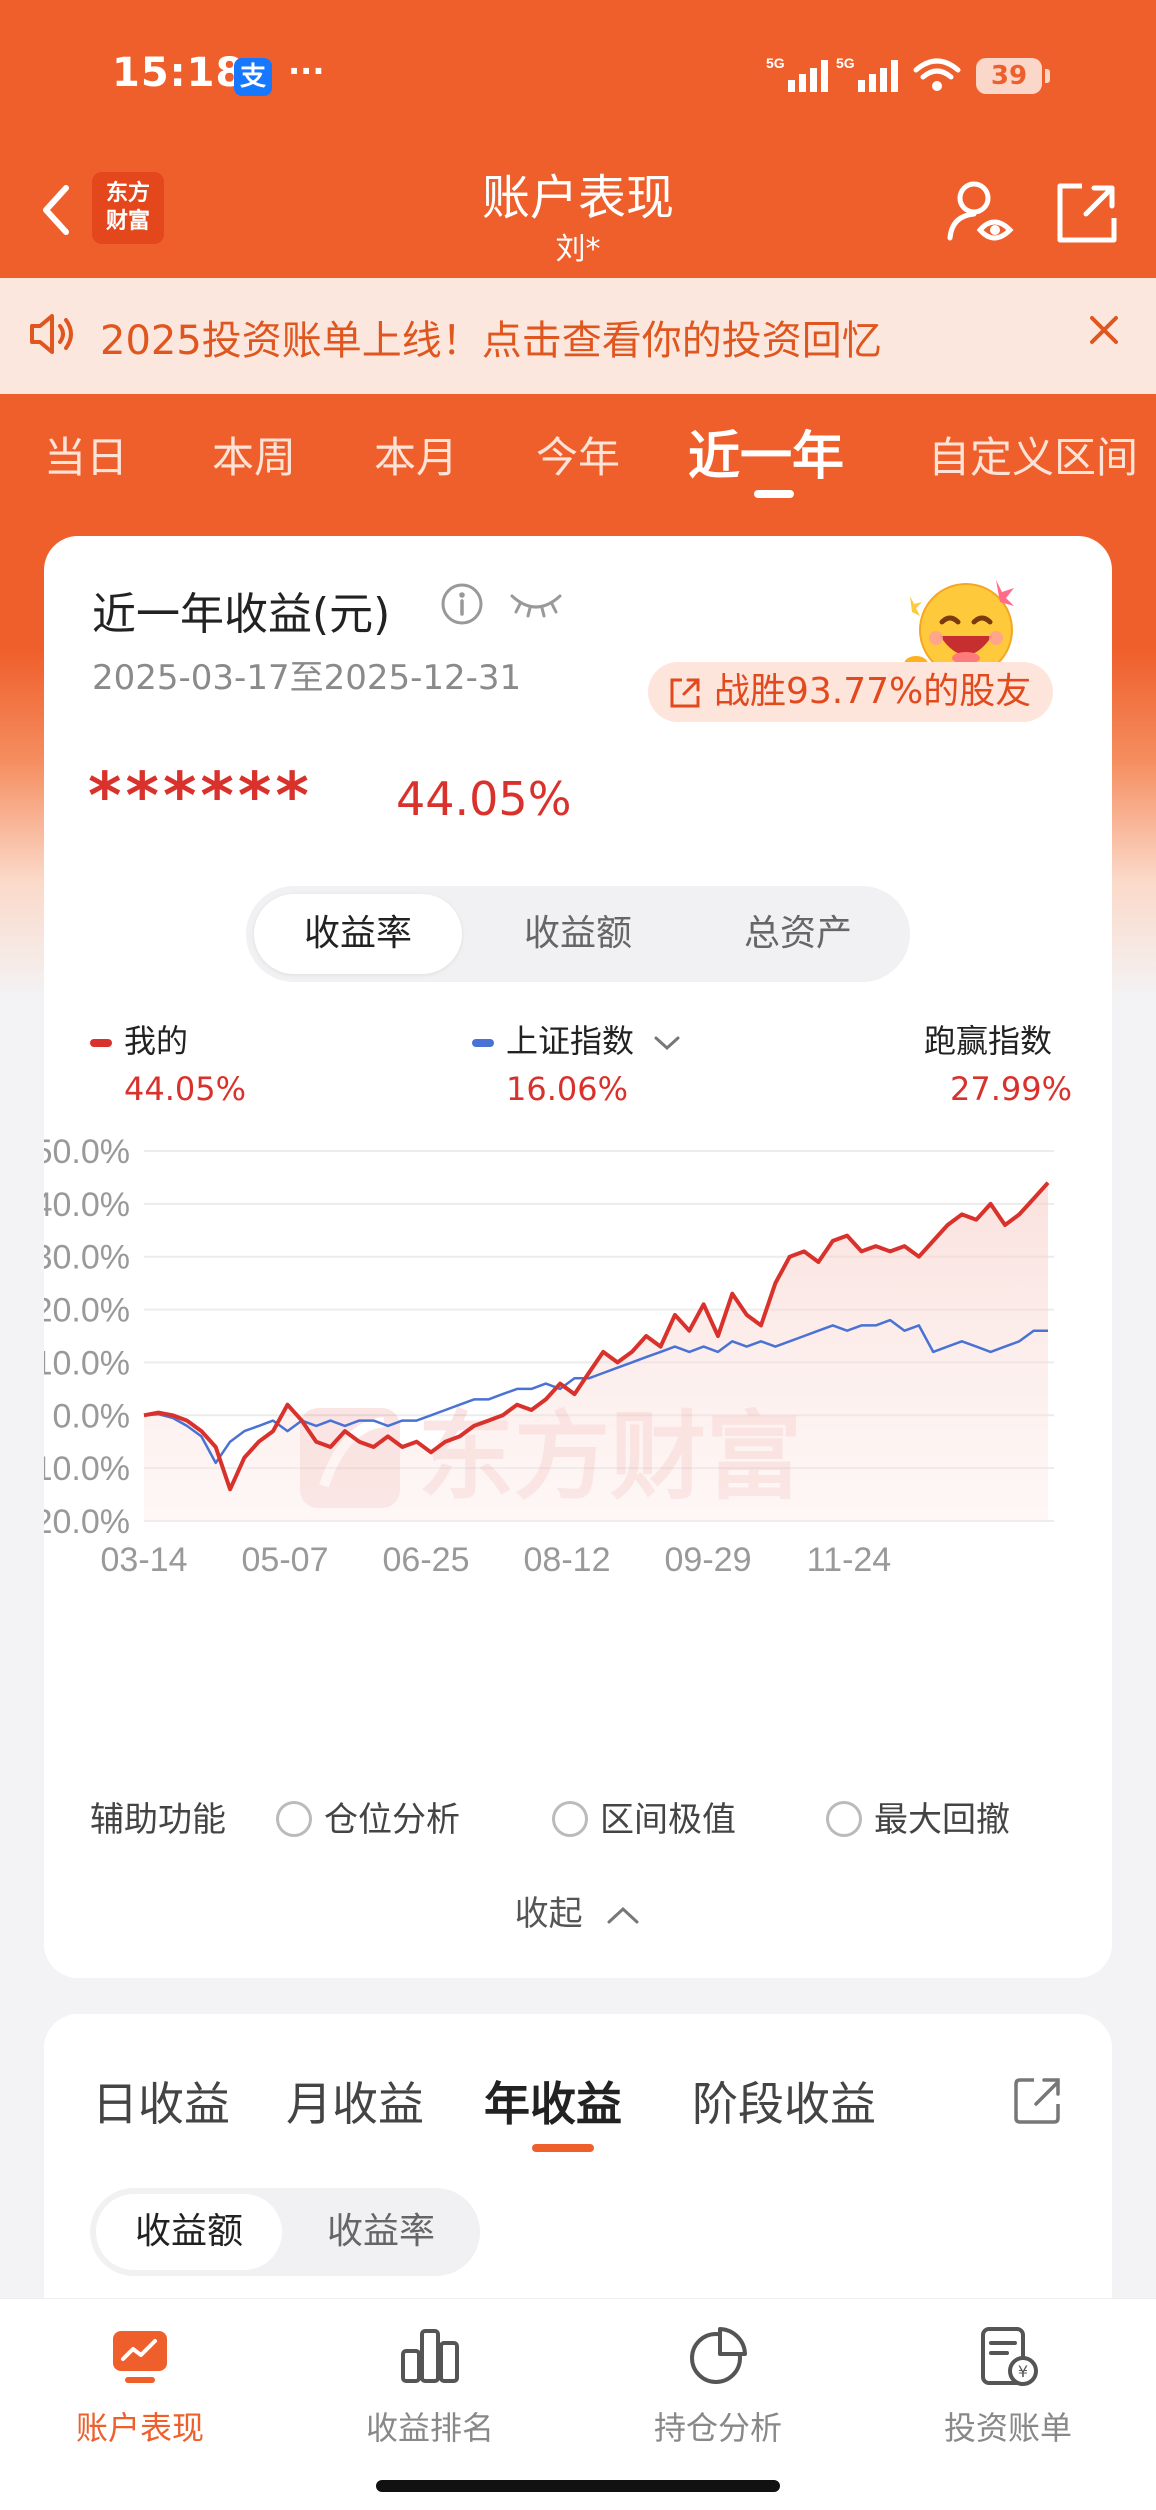  I want to click on tab-this-week: 本周, so click(254, 454).